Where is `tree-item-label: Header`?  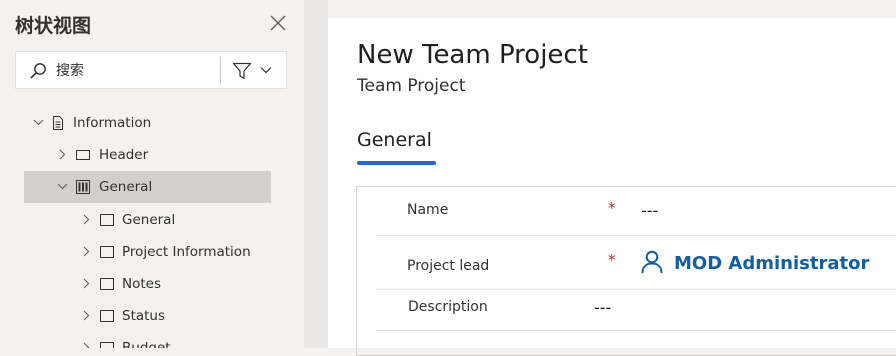
tree-item-label: Header is located at coordinates (124, 155).